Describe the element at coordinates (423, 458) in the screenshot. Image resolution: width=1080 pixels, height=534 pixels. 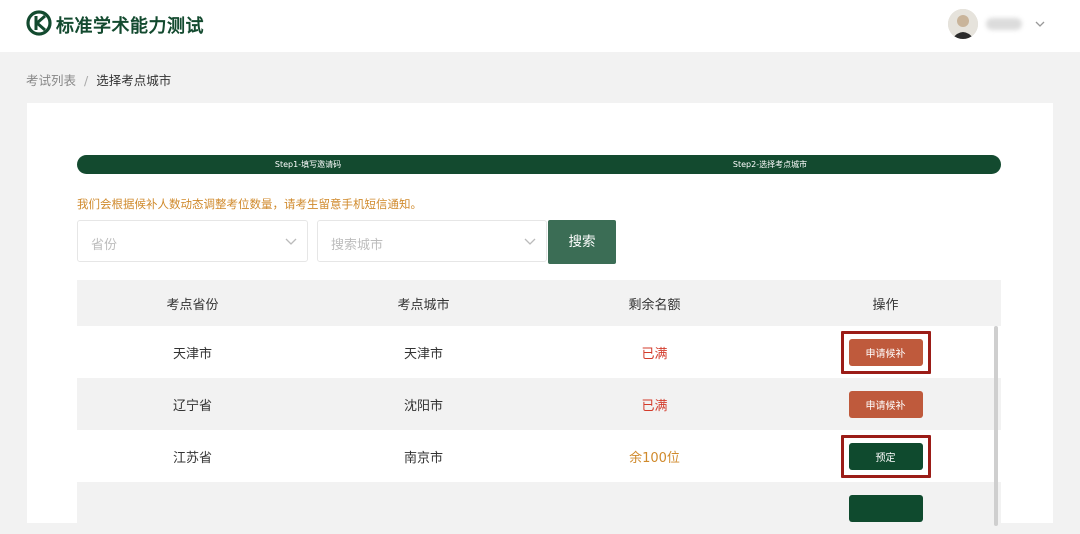
I see `city-cell: 南京市` at that location.